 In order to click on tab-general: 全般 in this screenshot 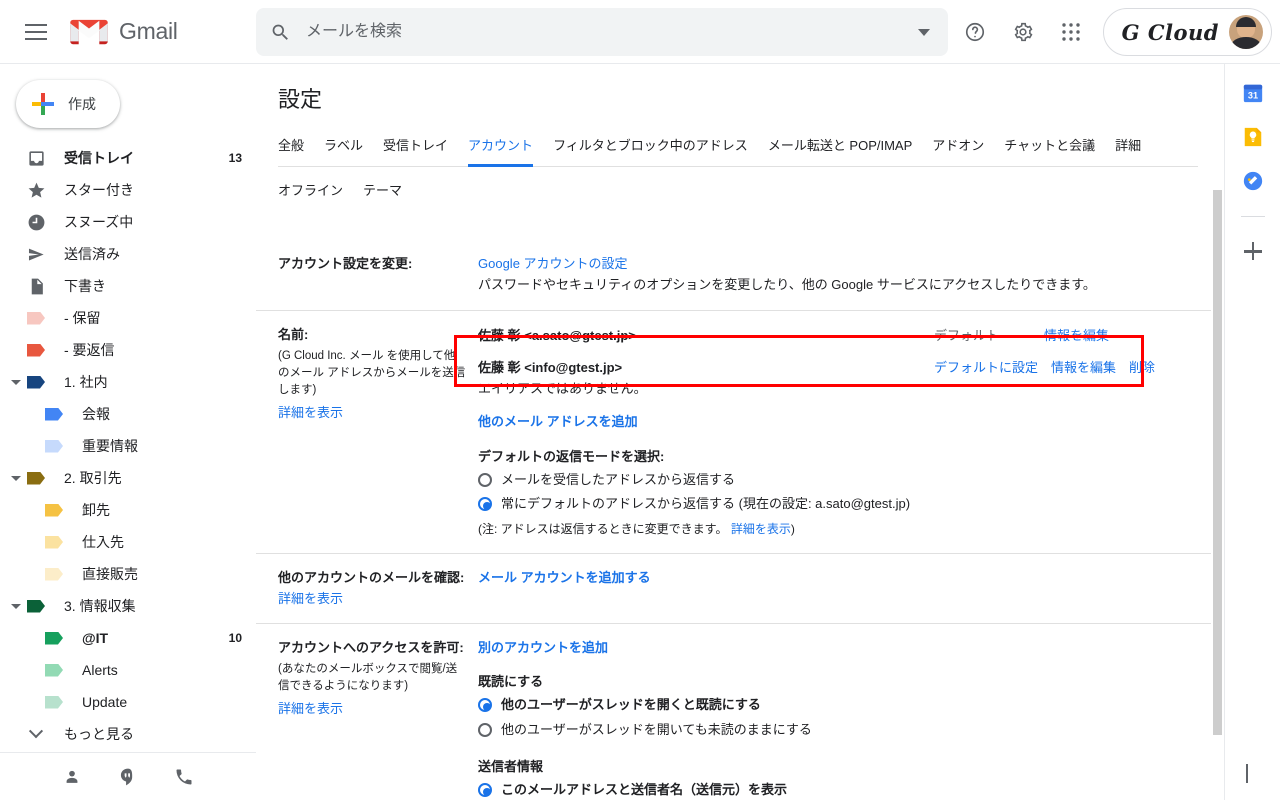, I will do `click(291, 149)`.